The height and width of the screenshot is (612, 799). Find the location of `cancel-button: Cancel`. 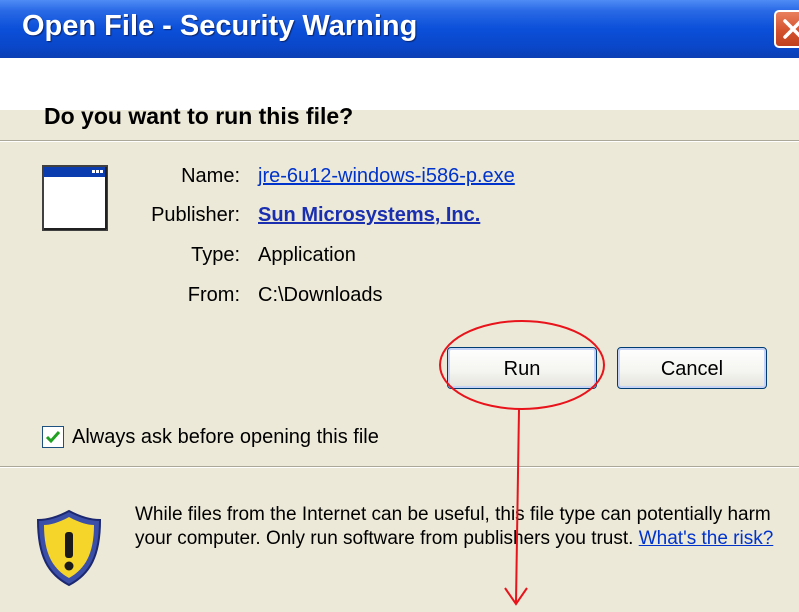

cancel-button: Cancel is located at coordinates (692, 368).